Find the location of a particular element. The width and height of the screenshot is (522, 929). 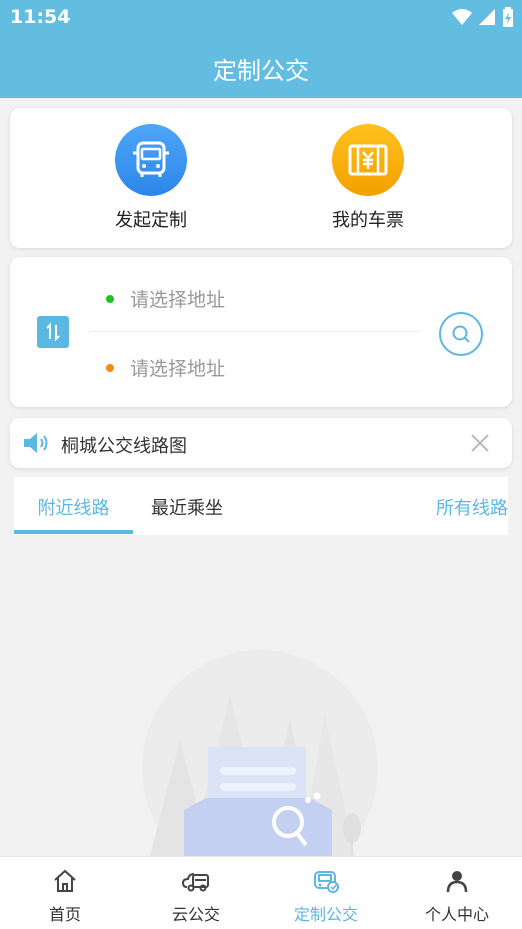

search-icon is located at coordinates (461, 334).